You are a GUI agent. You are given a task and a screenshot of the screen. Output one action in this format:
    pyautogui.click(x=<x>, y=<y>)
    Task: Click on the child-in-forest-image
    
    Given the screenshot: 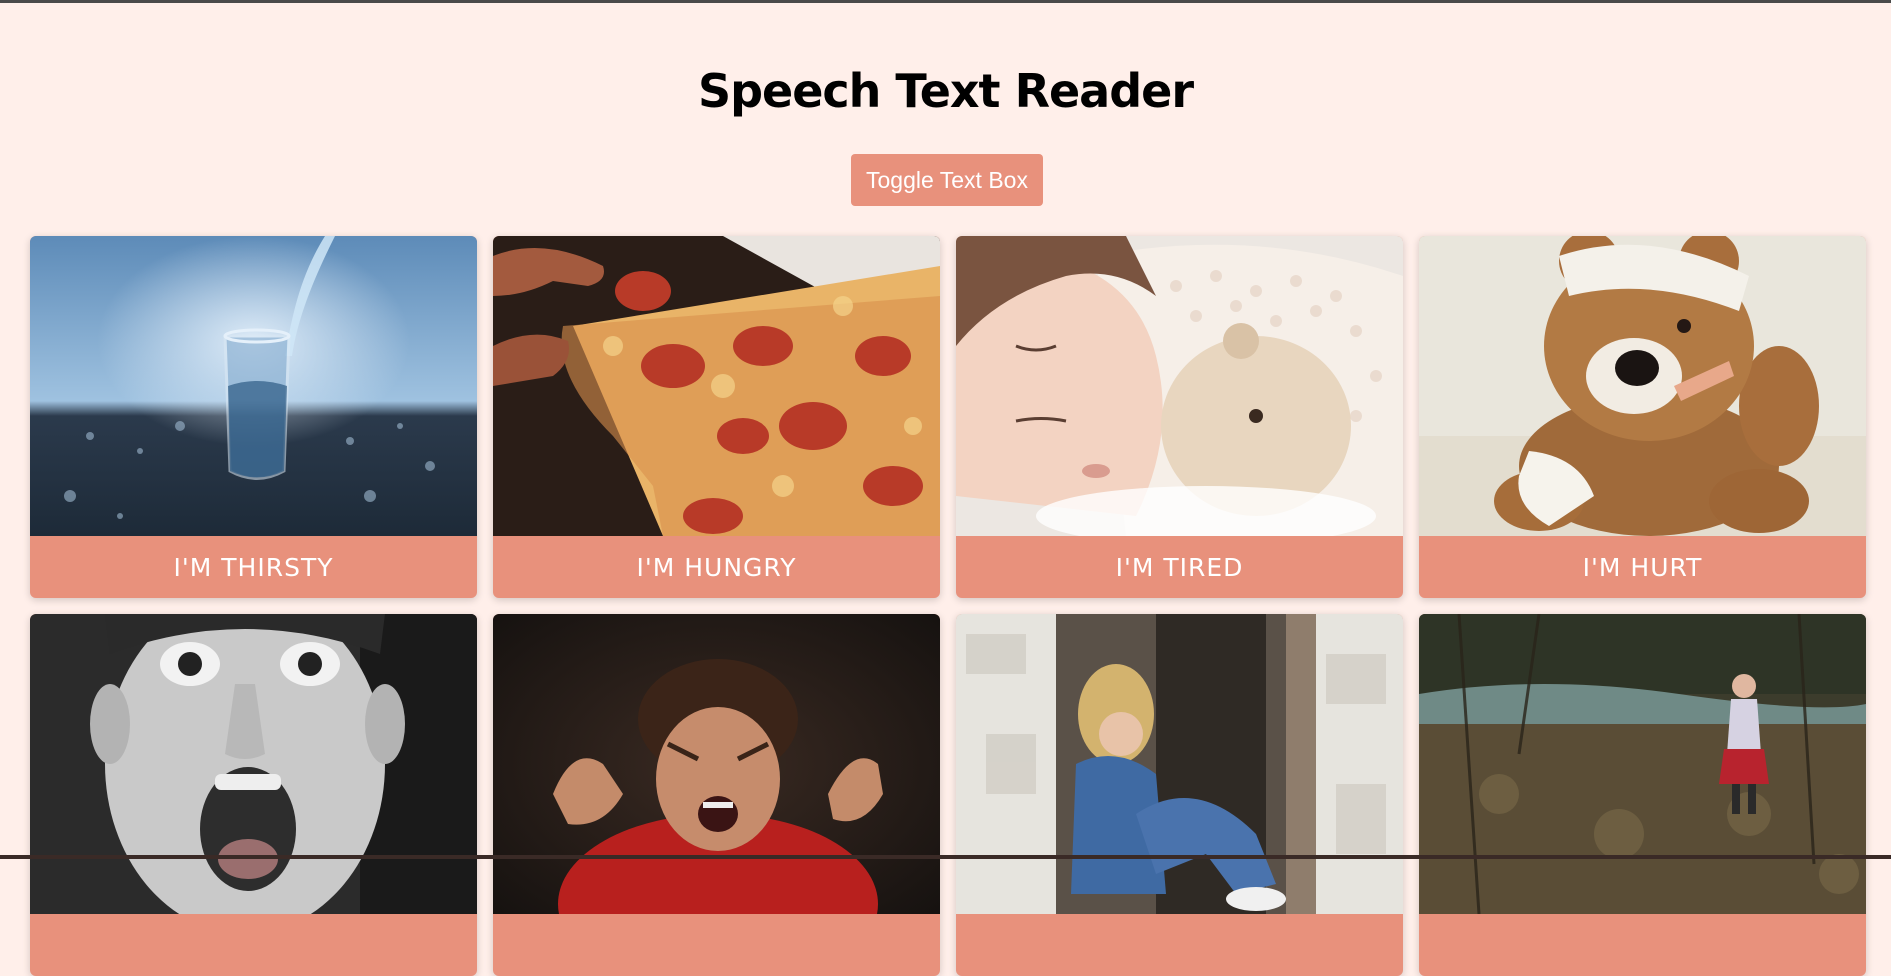 What is the action you would take?
    pyautogui.click(x=1642, y=764)
    